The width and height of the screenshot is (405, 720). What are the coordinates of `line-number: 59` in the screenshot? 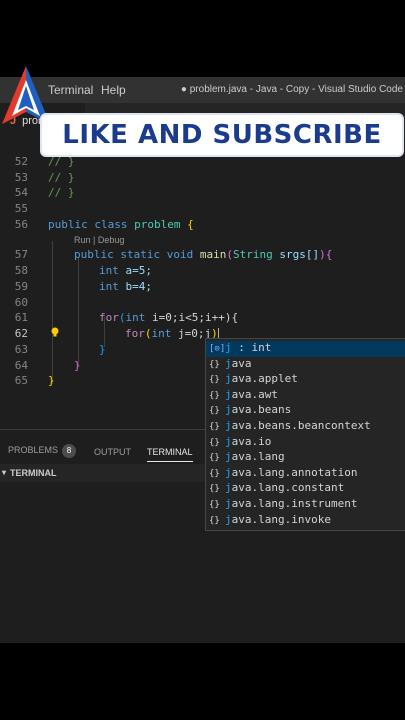 It's located at (21, 286).